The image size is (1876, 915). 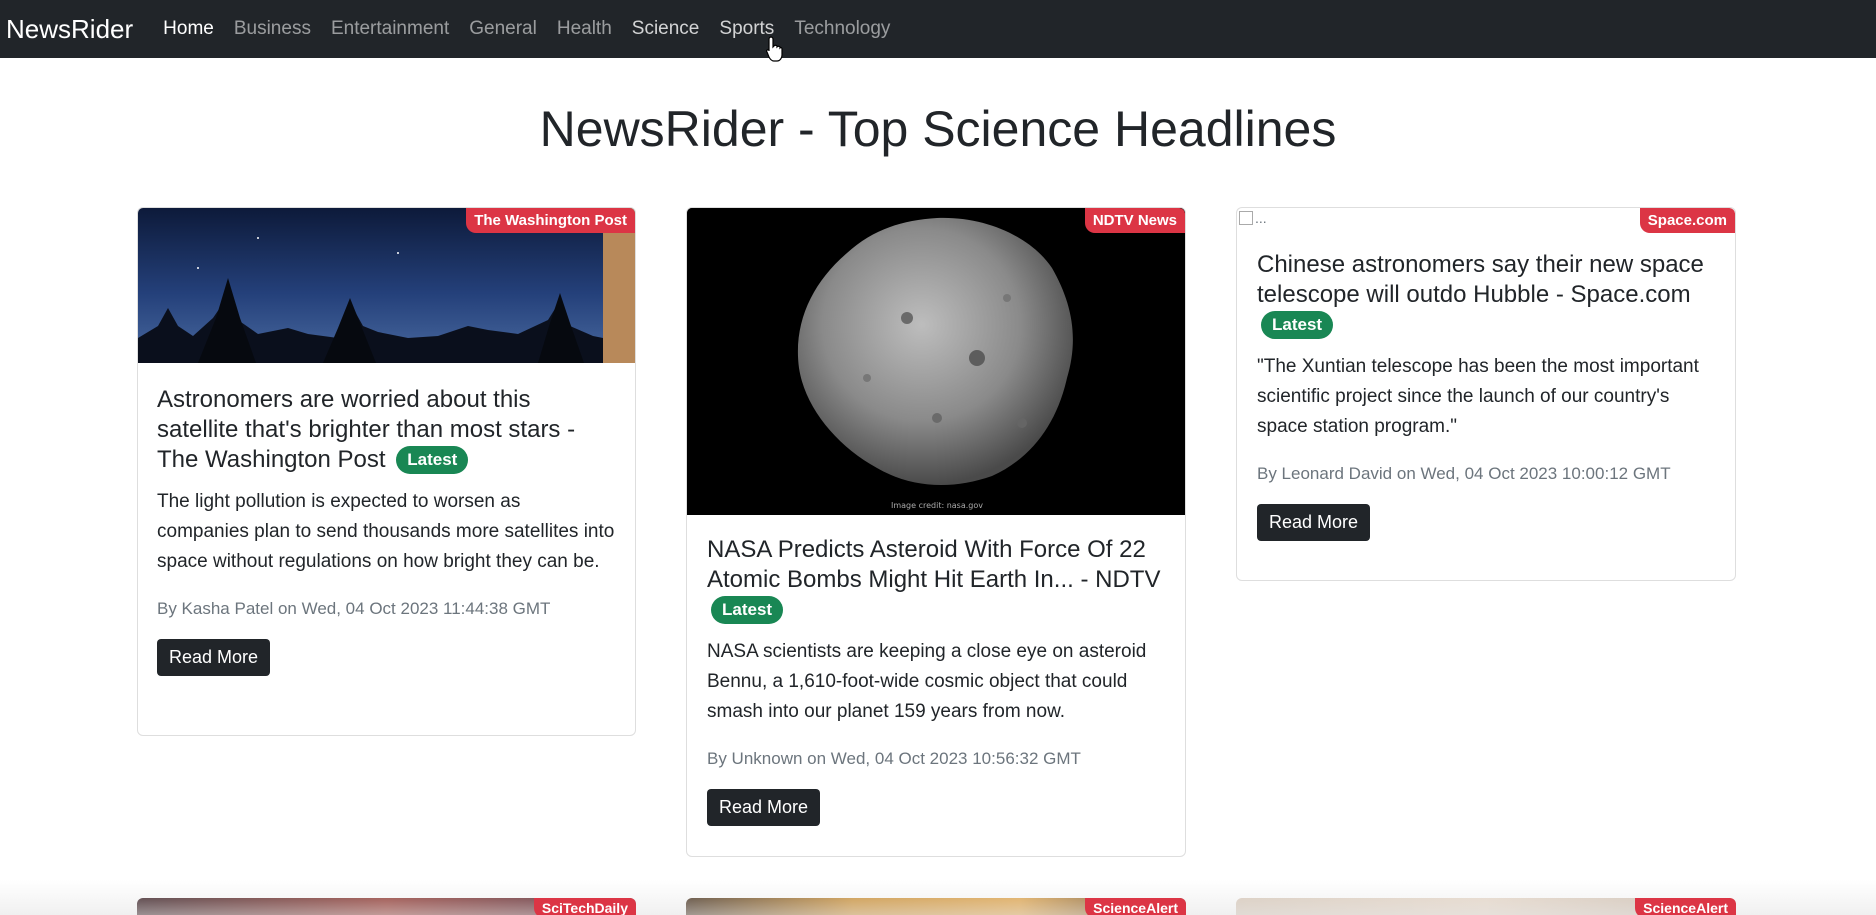 I want to click on page-title: NewsRider - Top Science Headlines, so click(x=938, y=129).